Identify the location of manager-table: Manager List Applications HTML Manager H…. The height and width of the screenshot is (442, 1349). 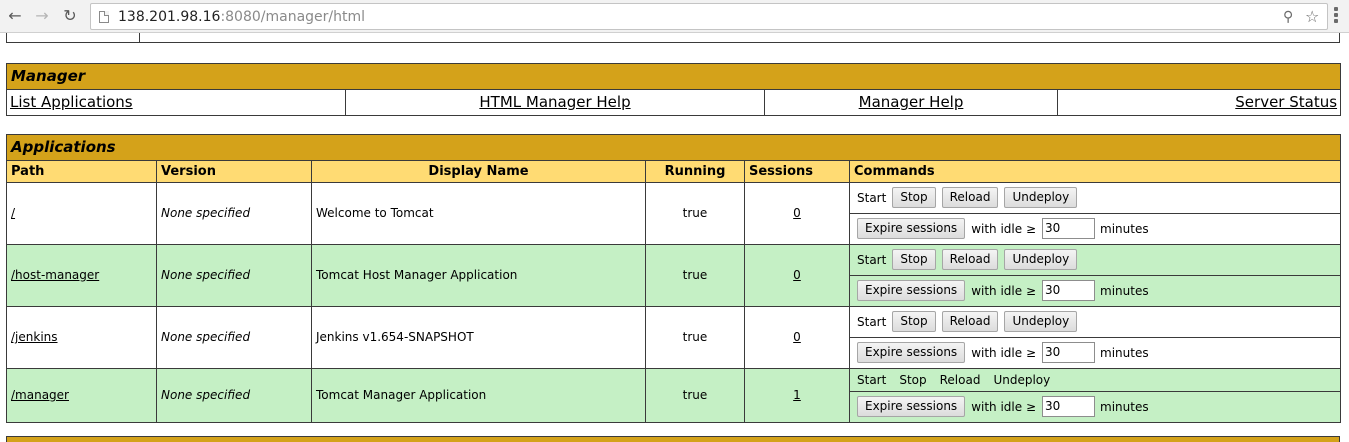
(673, 89).